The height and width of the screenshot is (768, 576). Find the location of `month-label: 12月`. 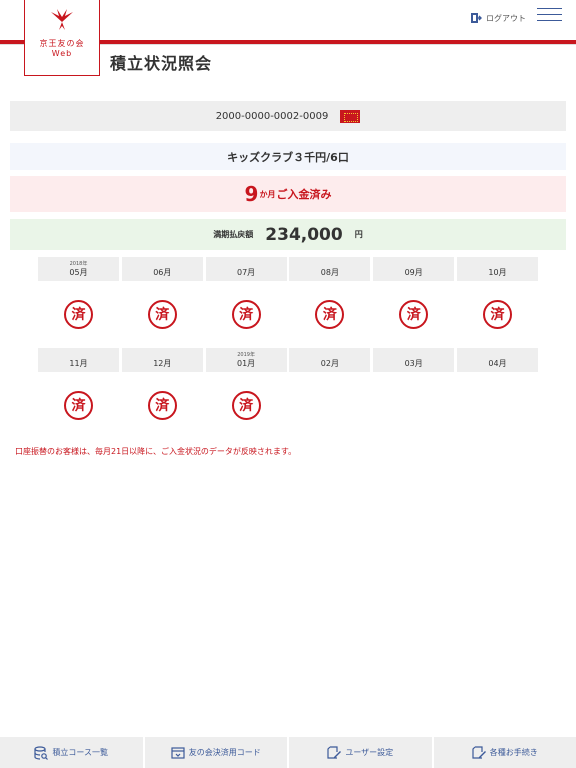

month-label: 12月 is located at coordinates (162, 363).